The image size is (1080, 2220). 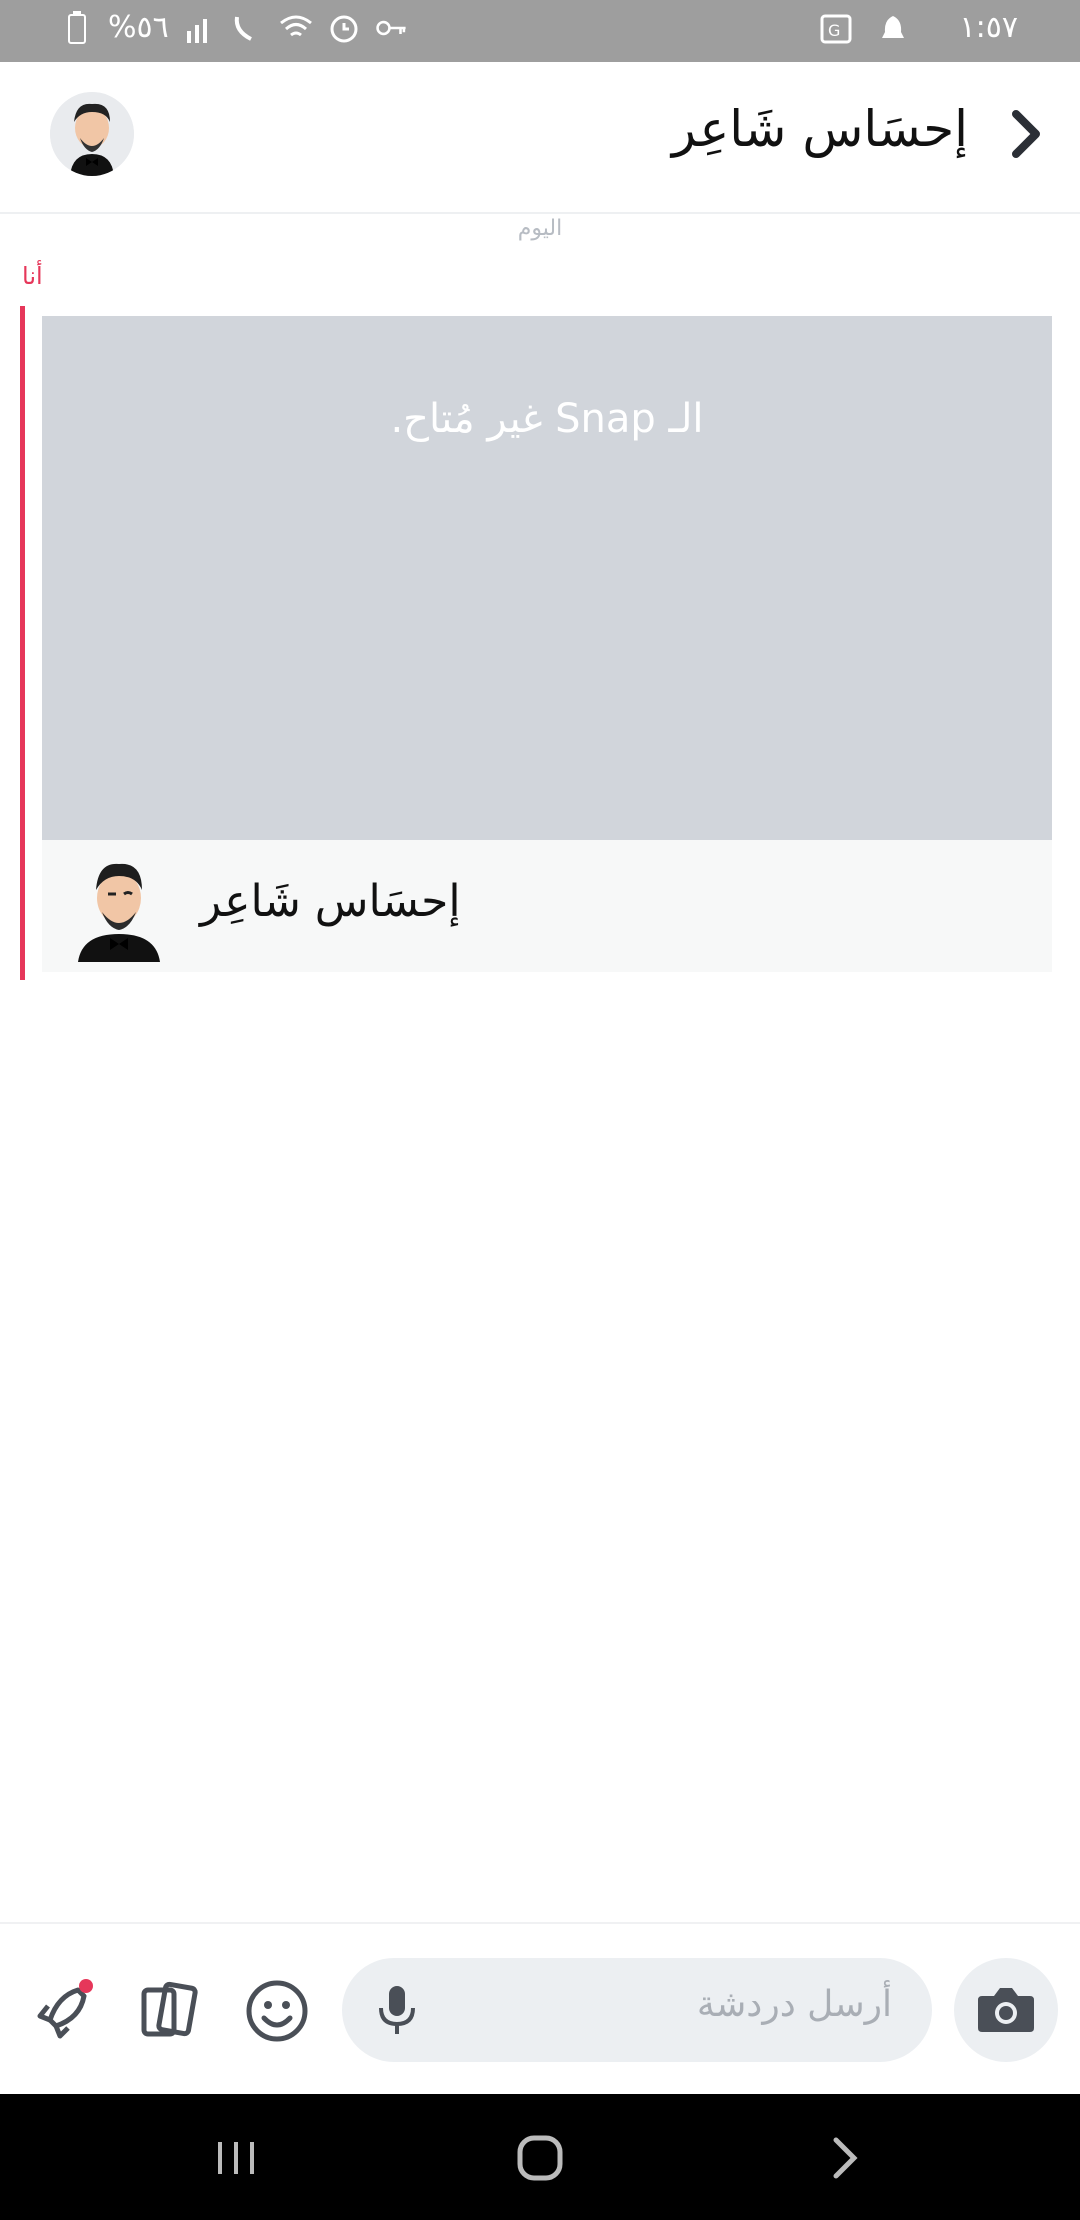 I want to click on chat-input-placeholder: أرسل دردشة, so click(x=794, y=2004).